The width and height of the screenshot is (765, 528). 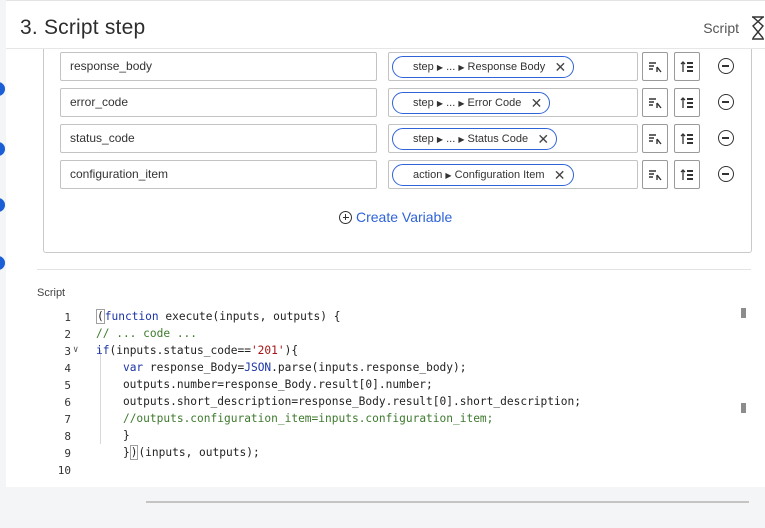 What do you see at coordinates (385, 26) in the screenshot?
I see `step-header: 3. Script step Script` at bounding box center [385, 26].